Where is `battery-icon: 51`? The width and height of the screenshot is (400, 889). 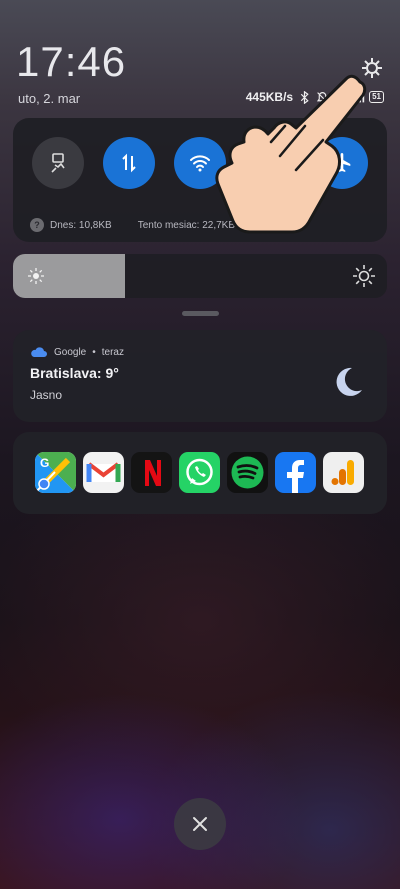 battery-icon: 51 is located at coordinates (376, 97).